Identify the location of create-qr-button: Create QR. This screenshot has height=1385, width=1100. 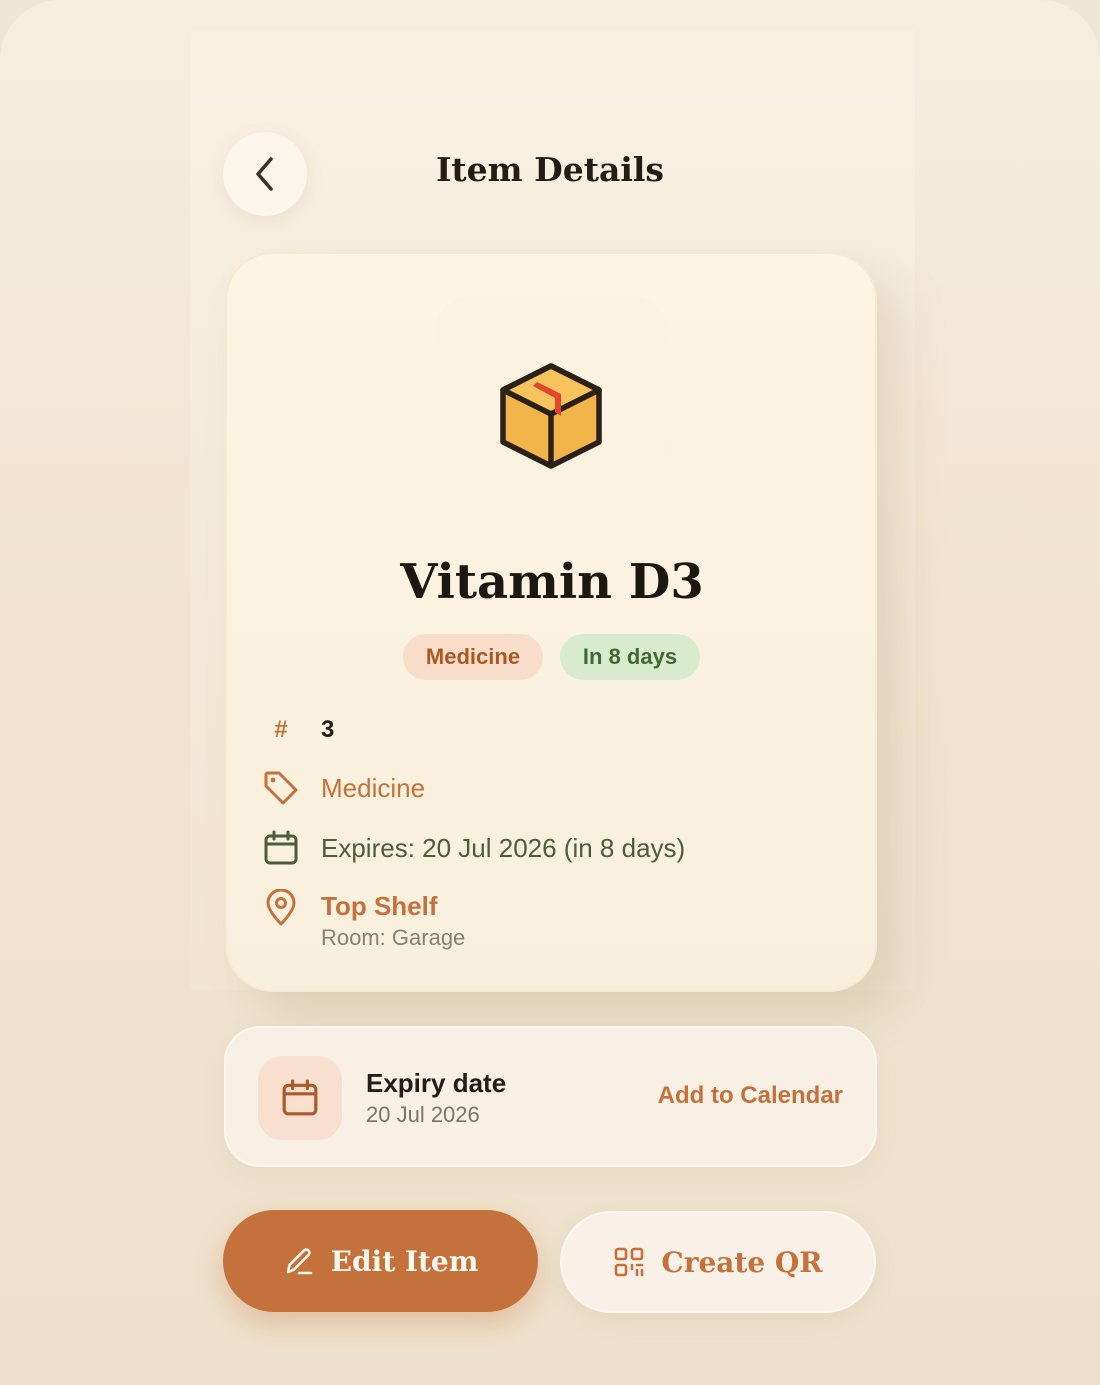
(718, 1262).